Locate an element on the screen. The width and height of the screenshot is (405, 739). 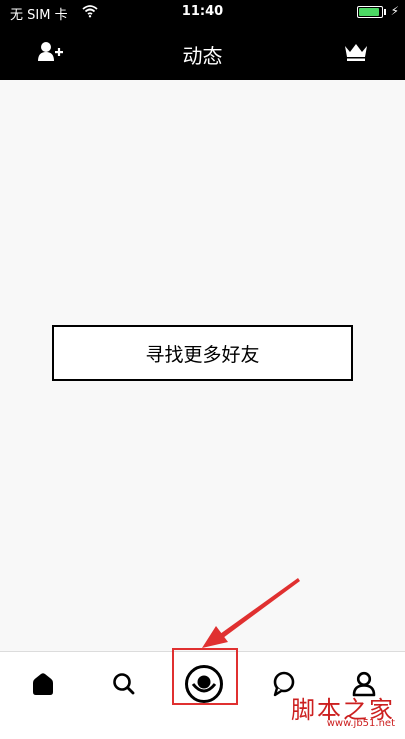
home-icon is located at coordinates (43, 684).